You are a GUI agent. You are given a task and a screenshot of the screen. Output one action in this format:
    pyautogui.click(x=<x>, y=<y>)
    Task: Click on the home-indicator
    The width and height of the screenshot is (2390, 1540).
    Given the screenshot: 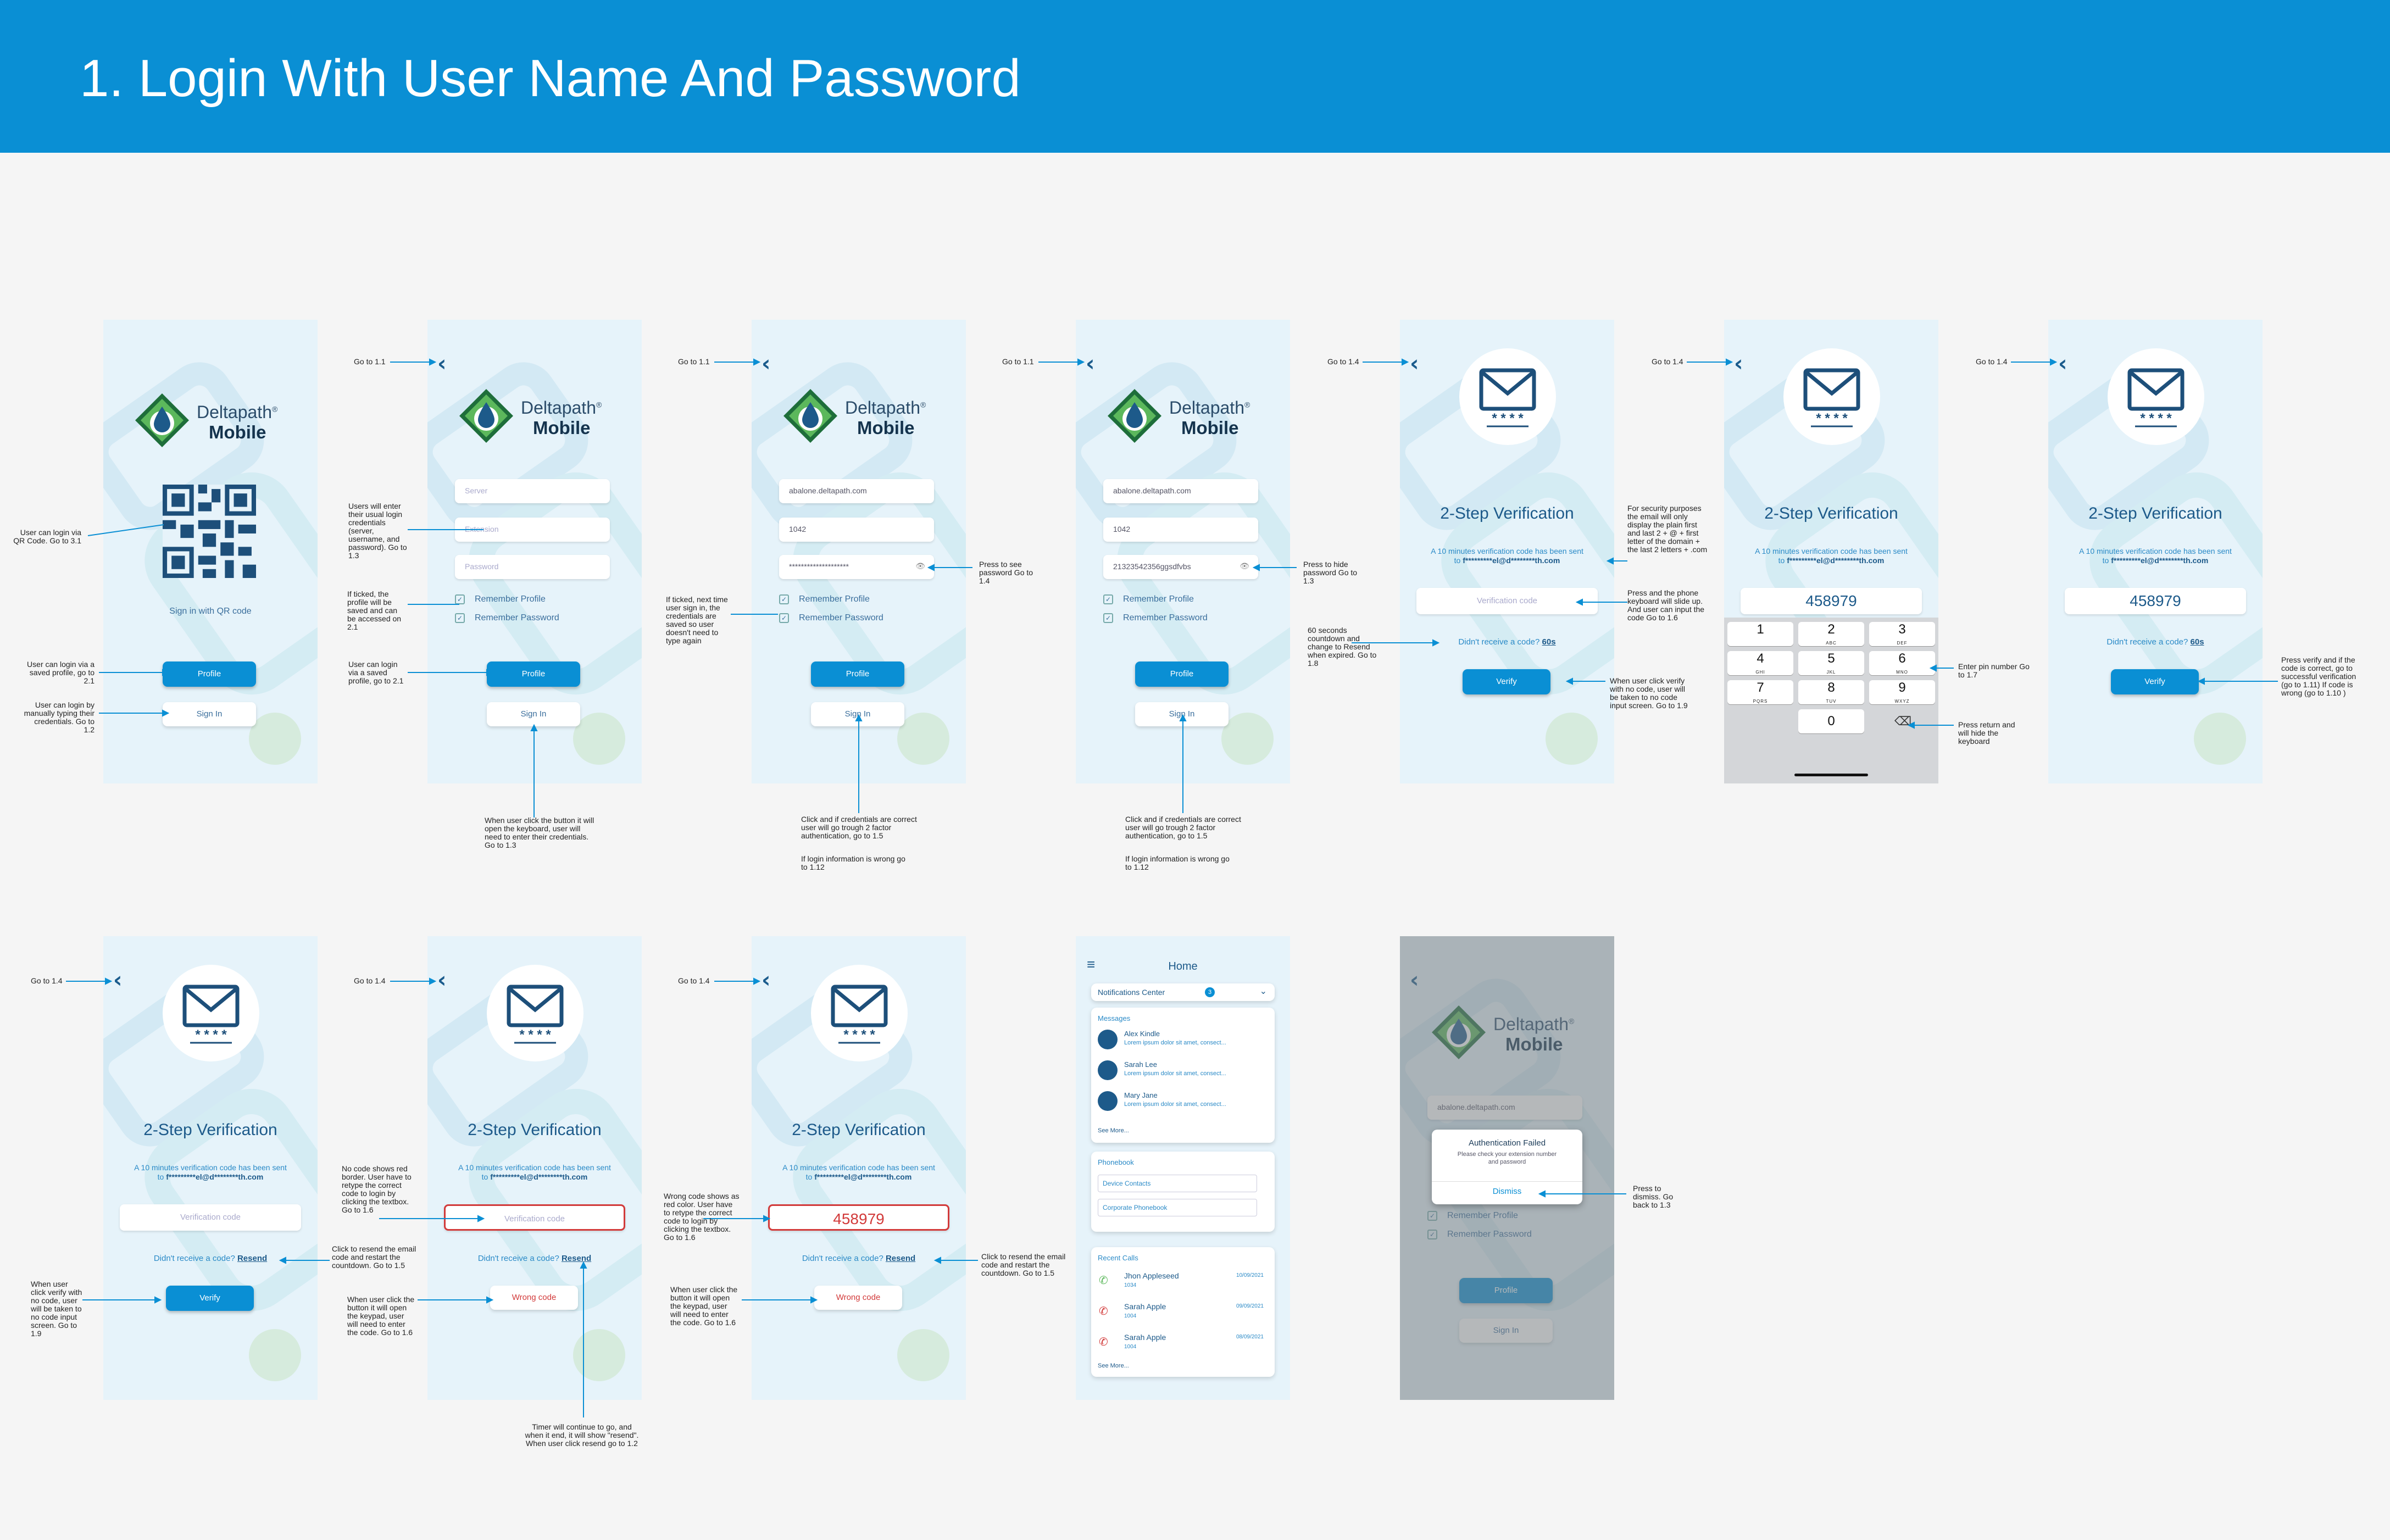 What is the action you would take?
    pyautogui.click(x=1831, y=775)
    